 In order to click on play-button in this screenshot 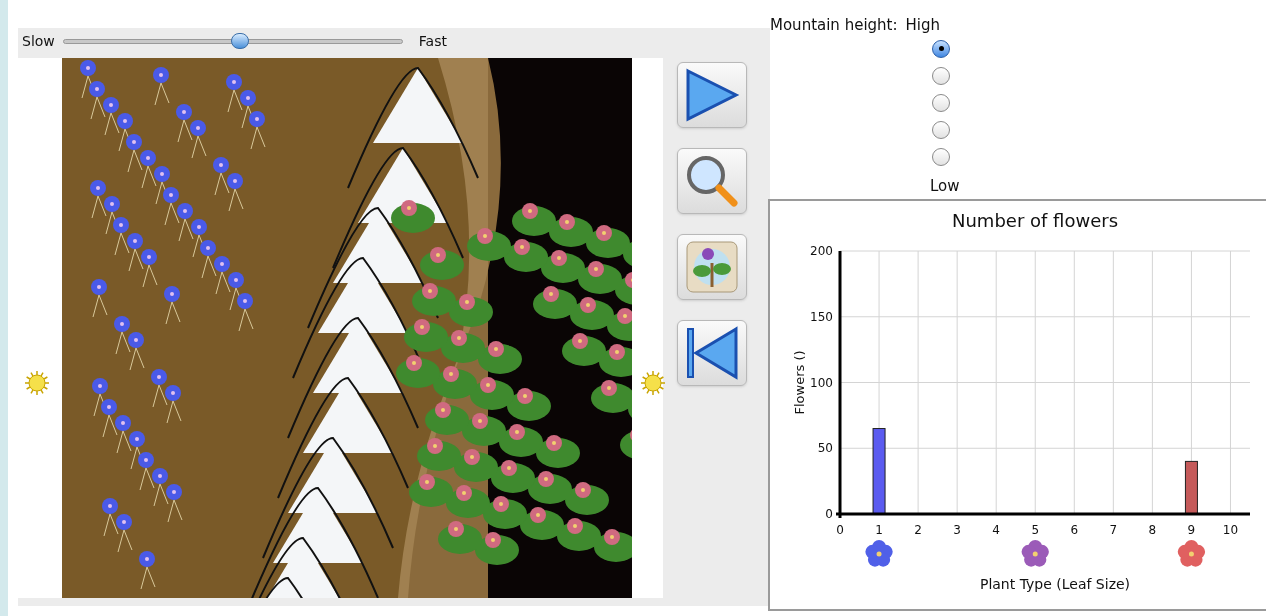, I will do `click(712, 95)`.